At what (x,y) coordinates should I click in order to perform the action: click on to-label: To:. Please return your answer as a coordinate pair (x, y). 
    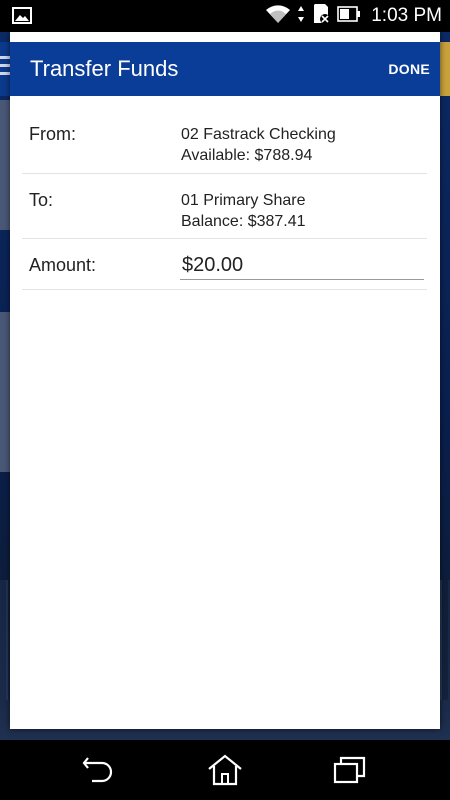
    Looking at the image, I should click on (41, 200).